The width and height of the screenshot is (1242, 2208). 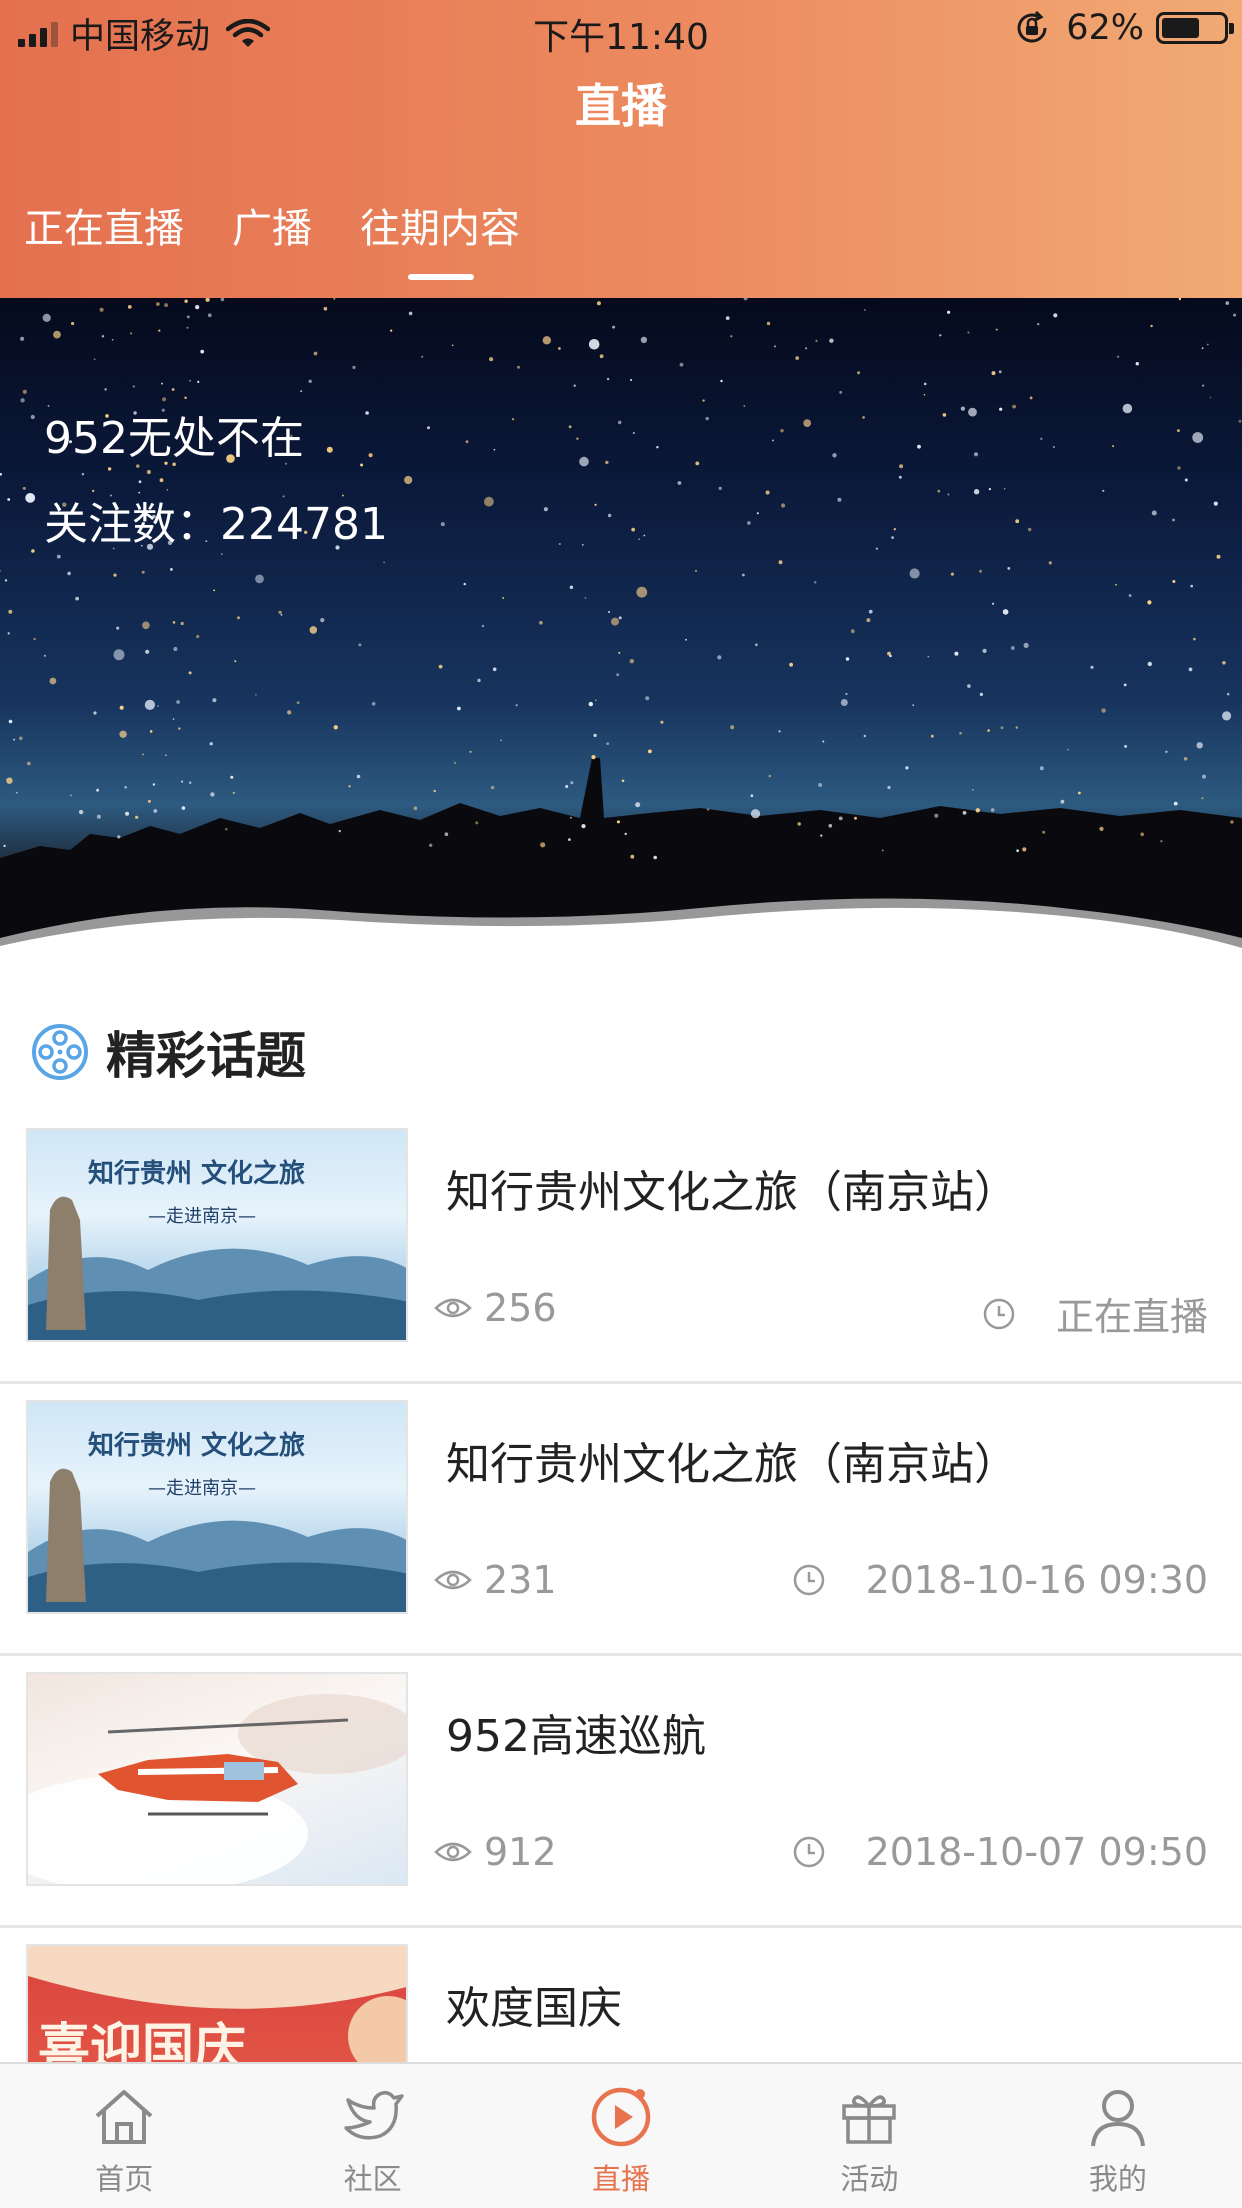 I want to click on status-right: 62%, so click(x=1124, y=28).